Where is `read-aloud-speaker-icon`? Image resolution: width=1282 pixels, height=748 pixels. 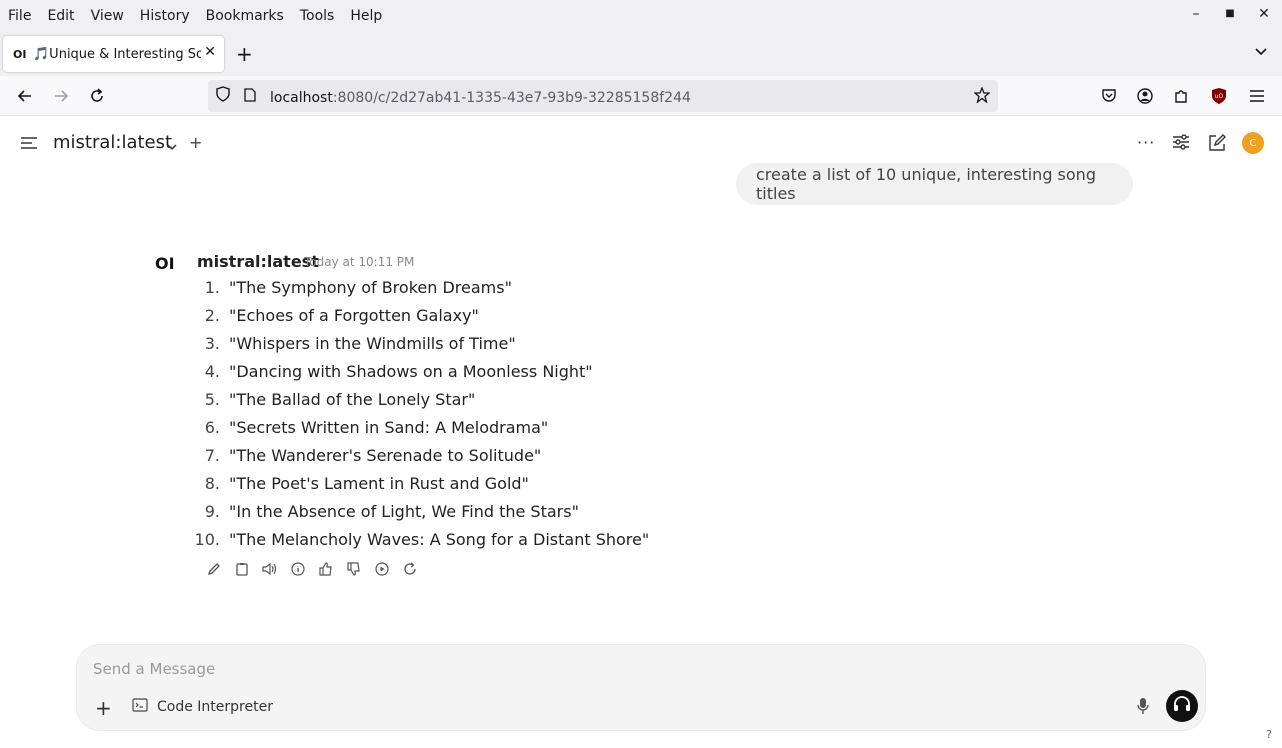
read-aloud-speaker-icon is located at coordinates (270, 569).